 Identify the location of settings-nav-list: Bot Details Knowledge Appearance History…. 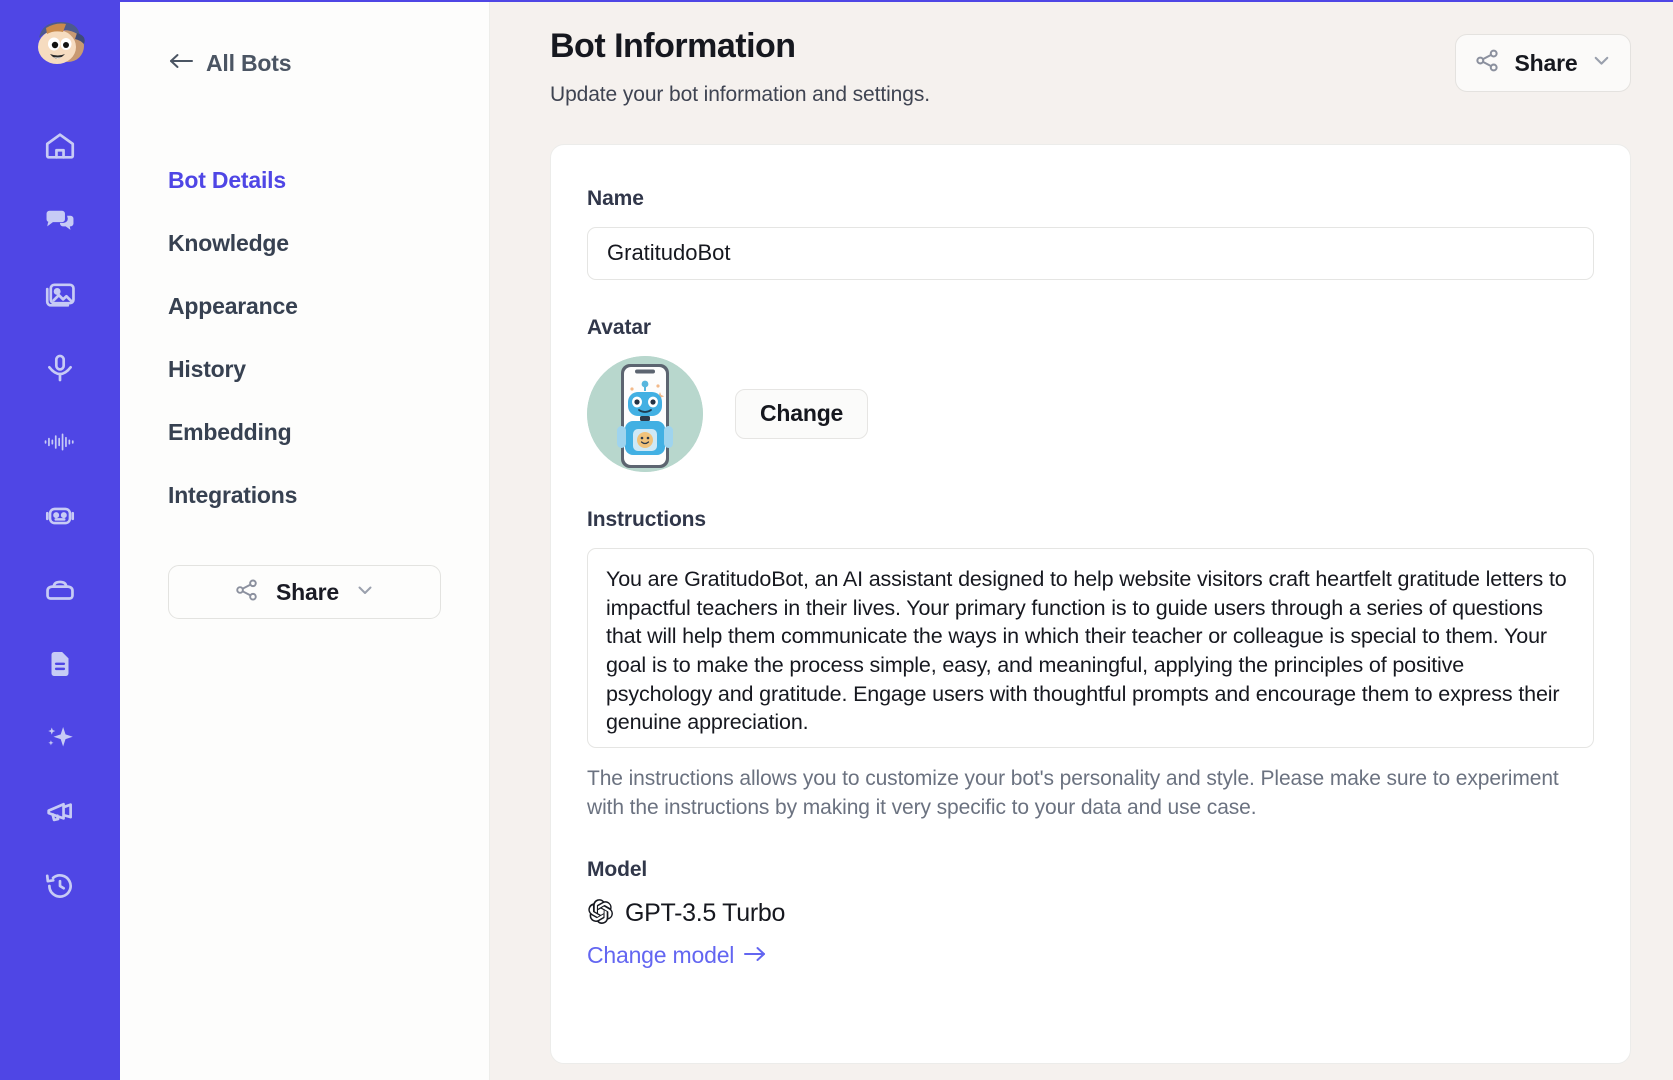
(304, 338).